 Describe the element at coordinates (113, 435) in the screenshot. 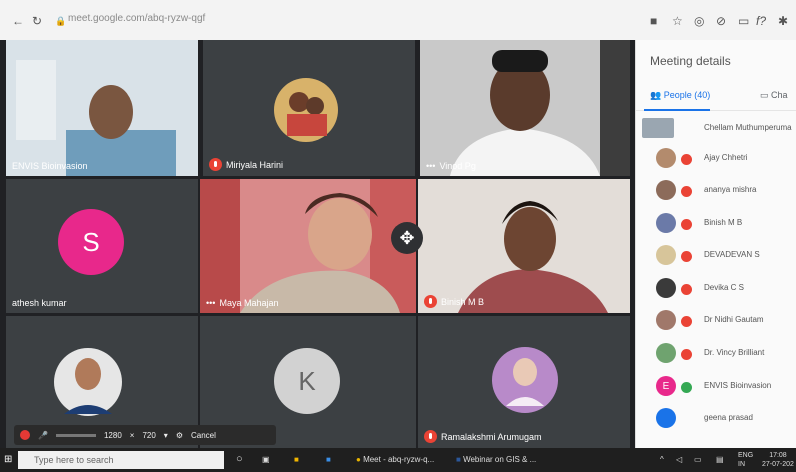

I see `width-field: 1280` at that location.